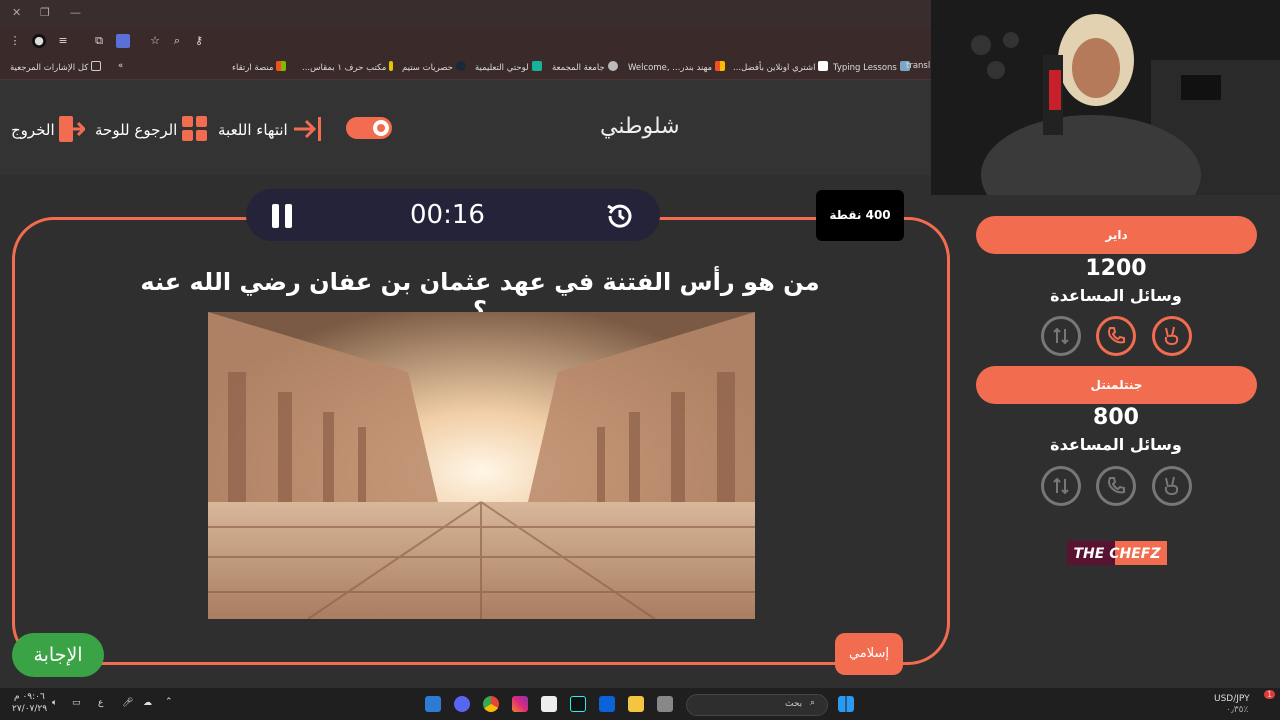 Image resolution: width=1280 pixels, height=720 pixels. I want to click on browser-titlebar: ✕ ❐ —, so click(465, 14).